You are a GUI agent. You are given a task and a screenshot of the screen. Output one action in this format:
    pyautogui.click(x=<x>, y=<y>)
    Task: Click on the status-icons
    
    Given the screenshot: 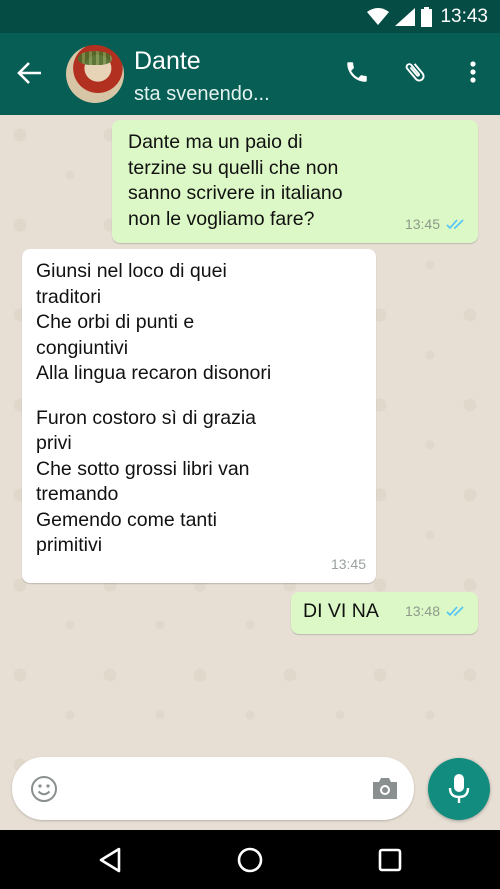 What is the action you would take?
    pyautogui.click(x=400, y=16)
    